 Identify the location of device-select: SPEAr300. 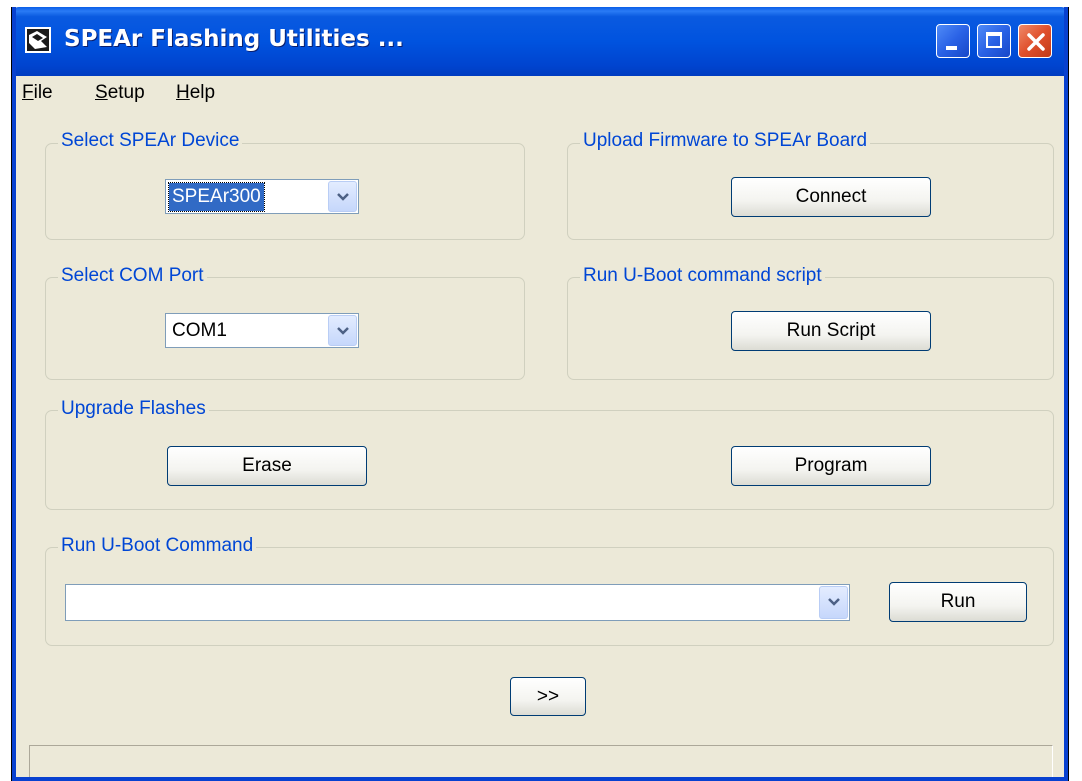
(262, 196).